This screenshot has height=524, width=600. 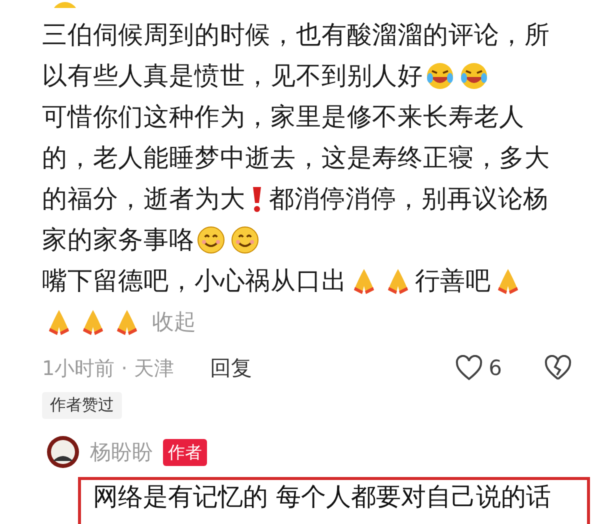 I want to click on broken-heart-icon, so click(x=558, y=368).